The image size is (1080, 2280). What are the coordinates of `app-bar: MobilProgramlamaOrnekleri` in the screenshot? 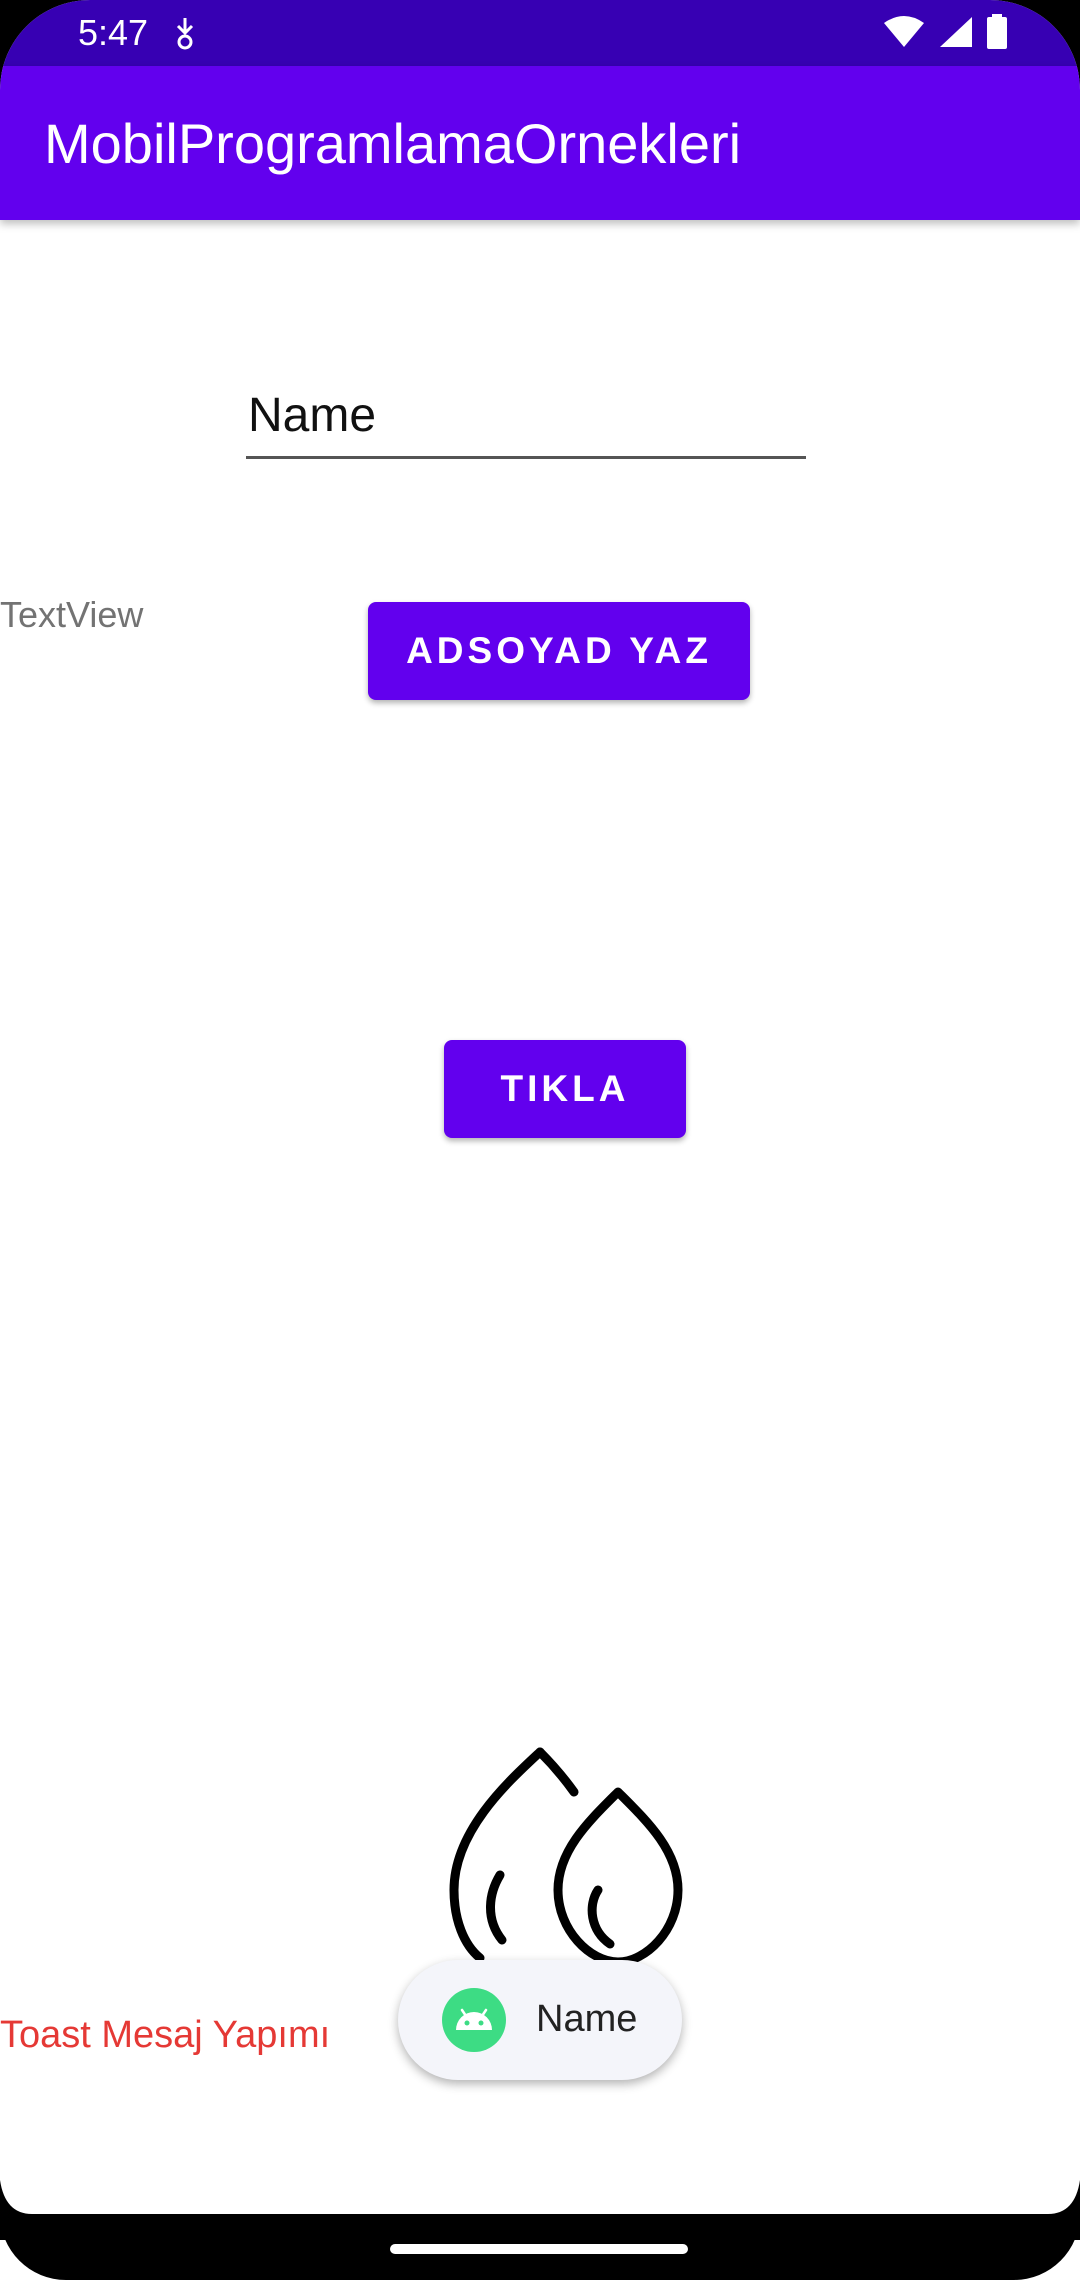 It's located at (540, 143).